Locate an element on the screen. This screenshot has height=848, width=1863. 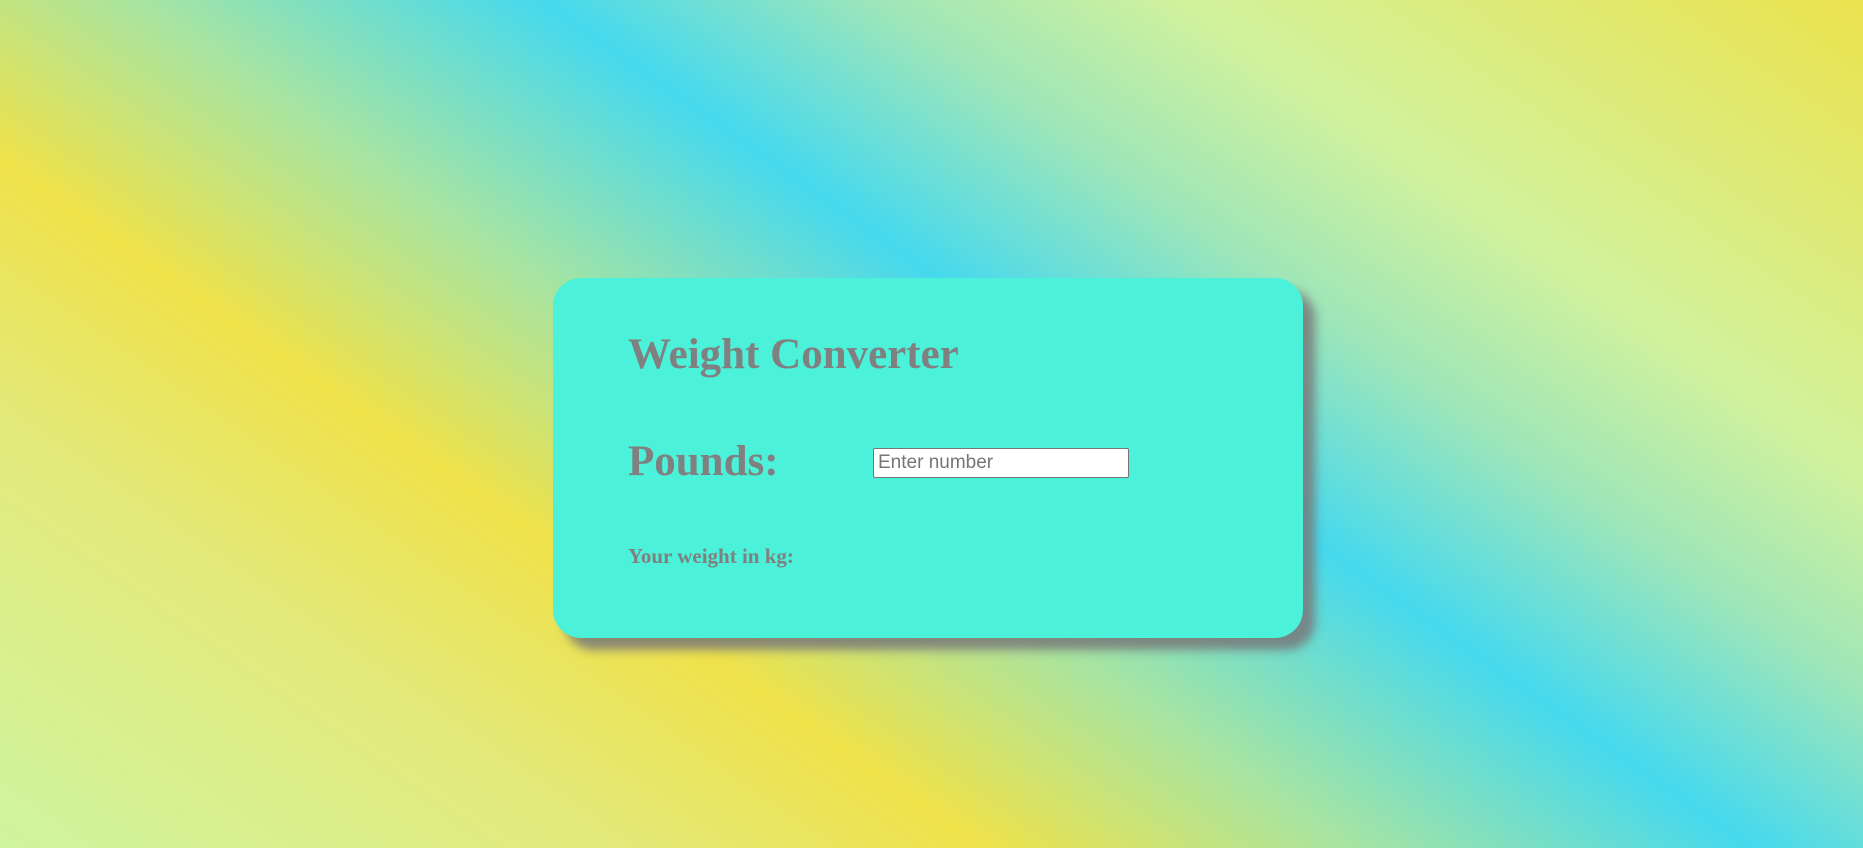
pounds-input is located at coordinates (1001, 463).